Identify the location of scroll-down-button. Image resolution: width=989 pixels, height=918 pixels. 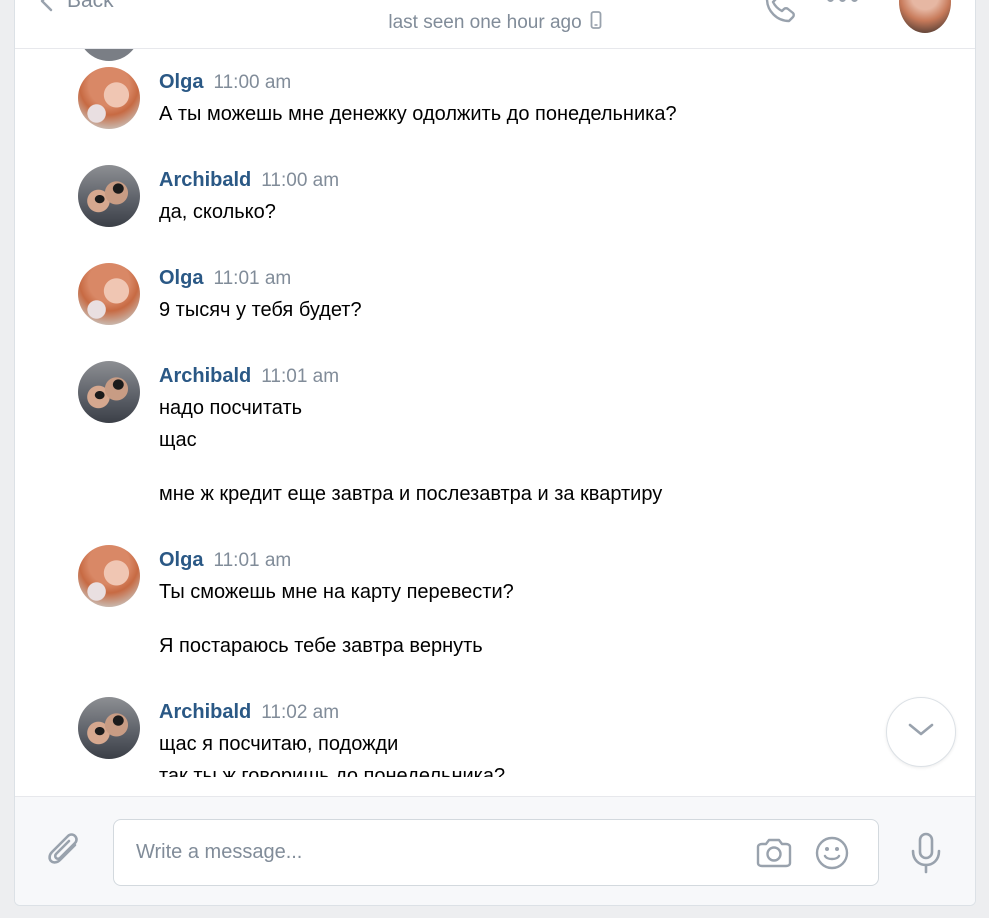
(921, 732).